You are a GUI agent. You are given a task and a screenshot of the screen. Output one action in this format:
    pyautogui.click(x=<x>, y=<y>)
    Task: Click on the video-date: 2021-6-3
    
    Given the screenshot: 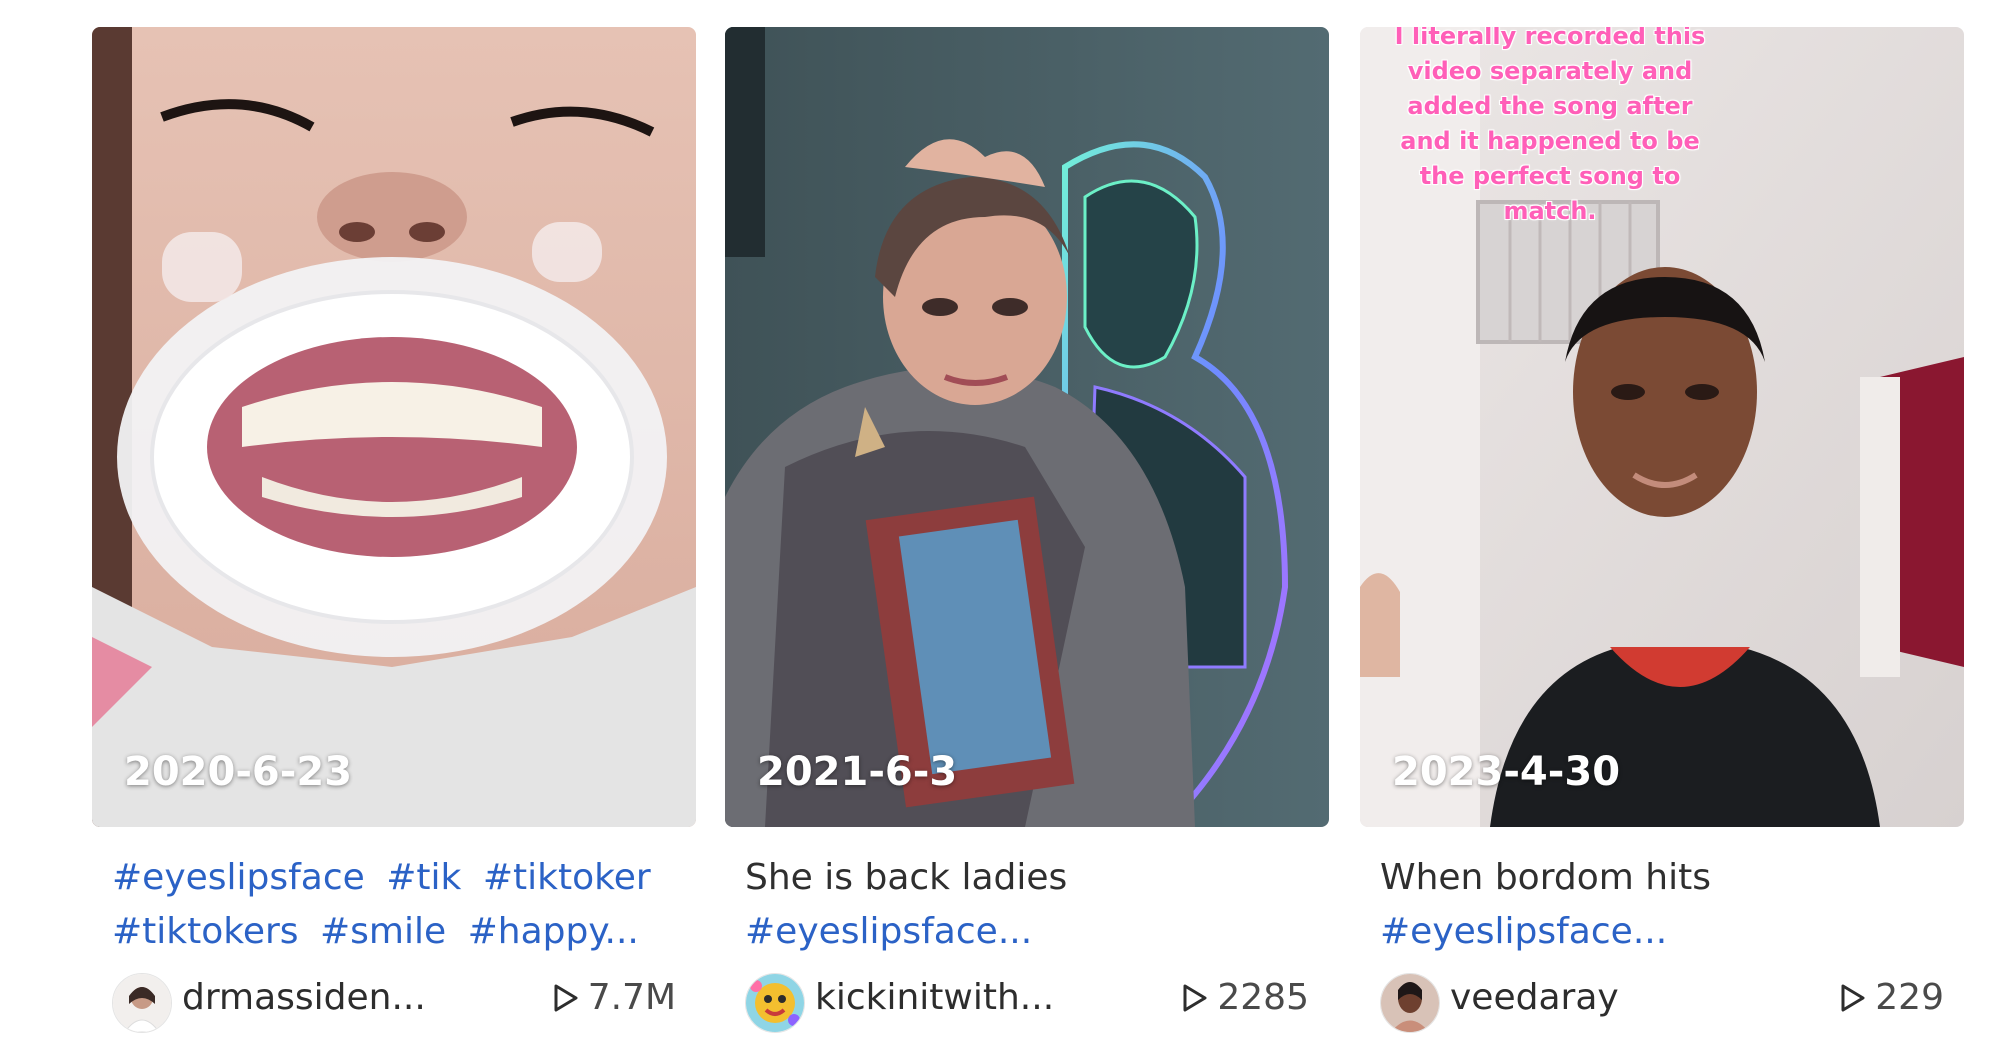 What is the action you would take?
    pyautogui.click(x=857, y=772)
    